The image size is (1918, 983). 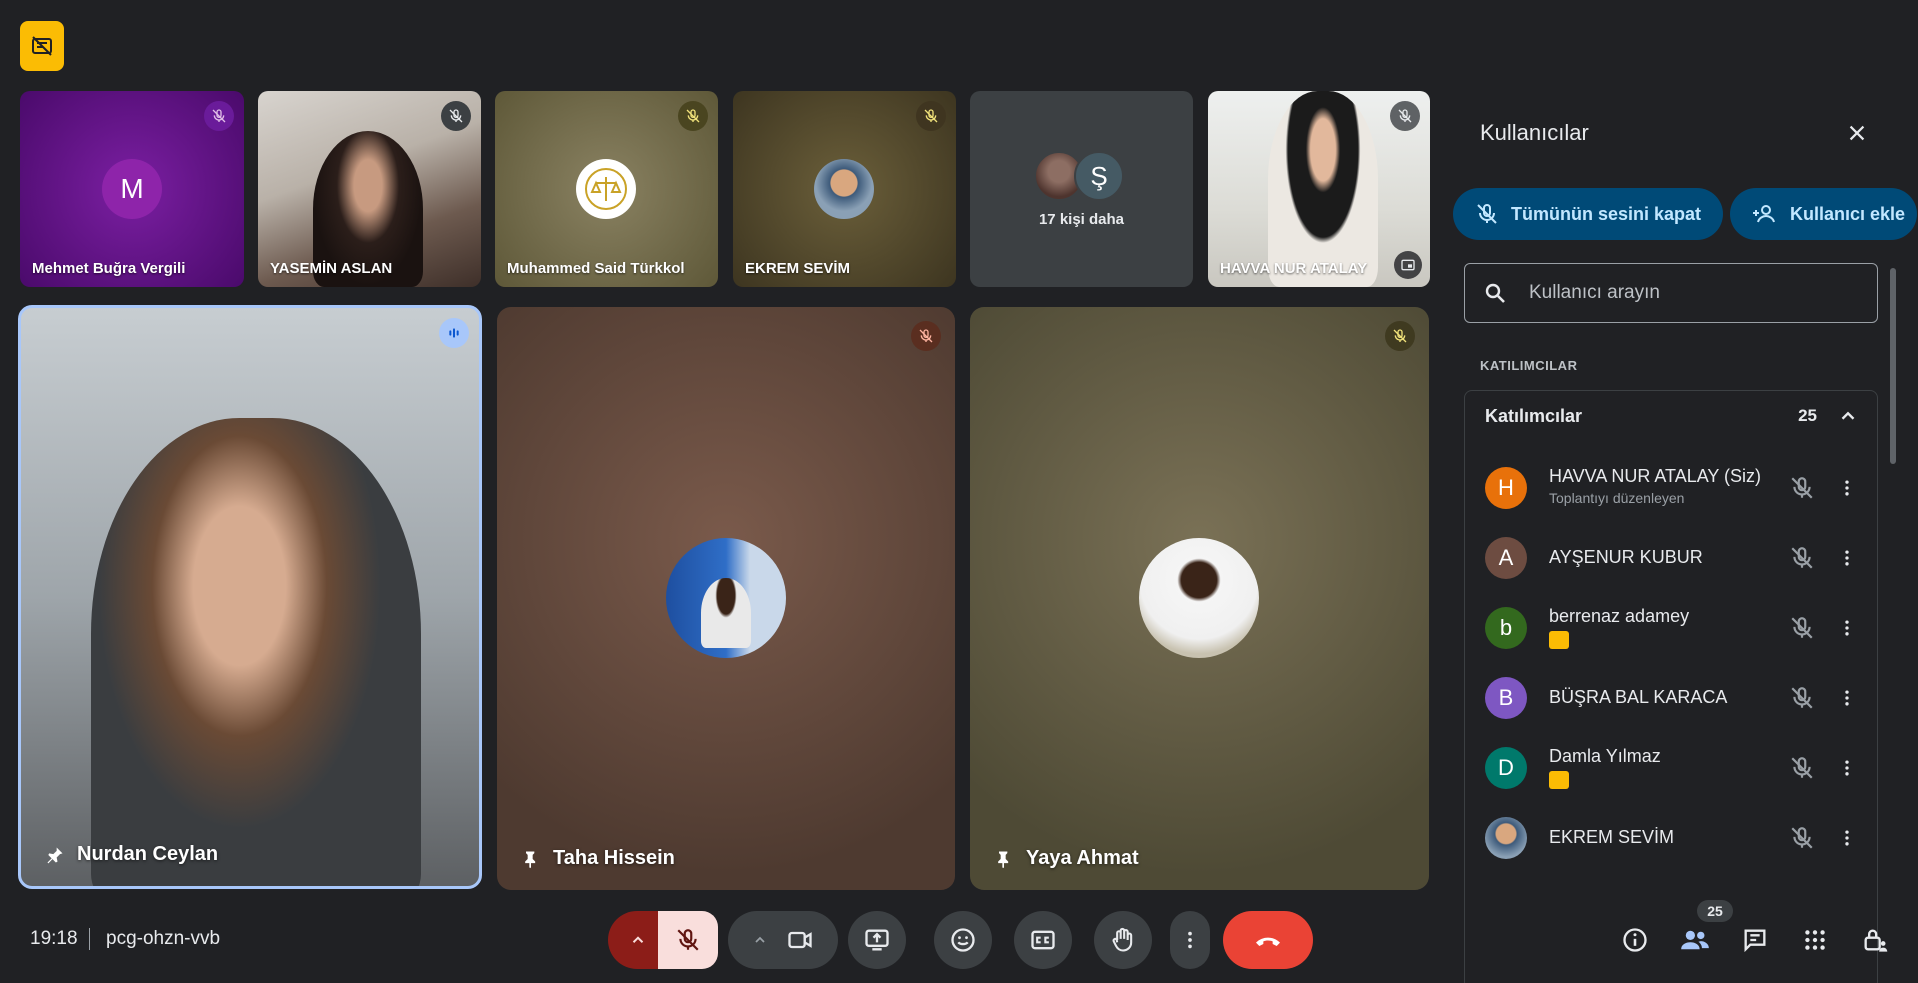 I want to click on list-item: B BÜŞRA BAL KARACA, so click(x=1671, y=698).